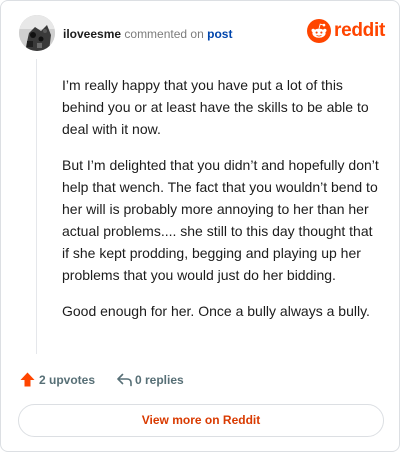 This screenshot has width=400, height=452. Describe the element at coordinates (67, 380) in the screenshot. I see `upvote-count: 2 upvotes` at that location.